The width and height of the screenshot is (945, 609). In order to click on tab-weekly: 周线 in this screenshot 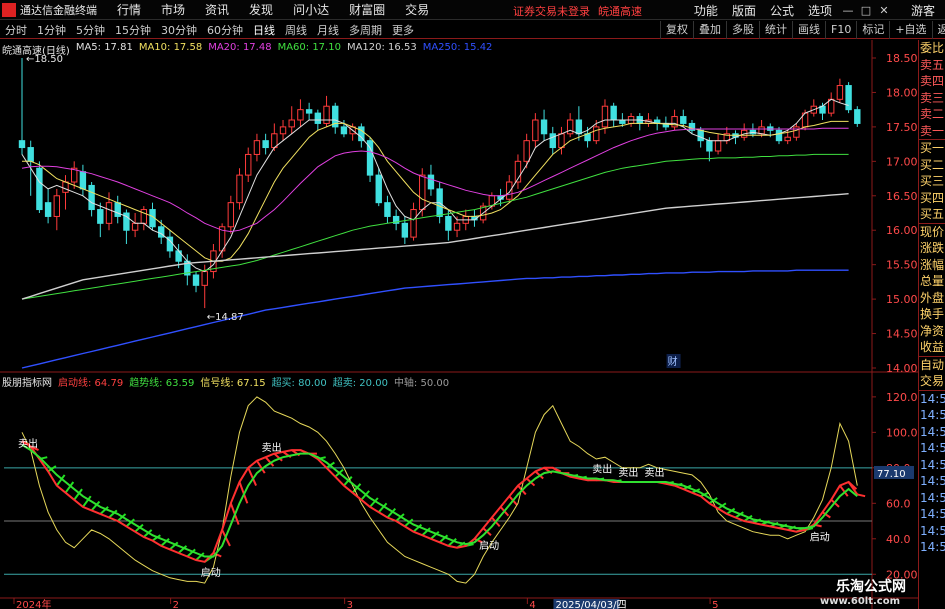, I will do `click(296, 30)`.